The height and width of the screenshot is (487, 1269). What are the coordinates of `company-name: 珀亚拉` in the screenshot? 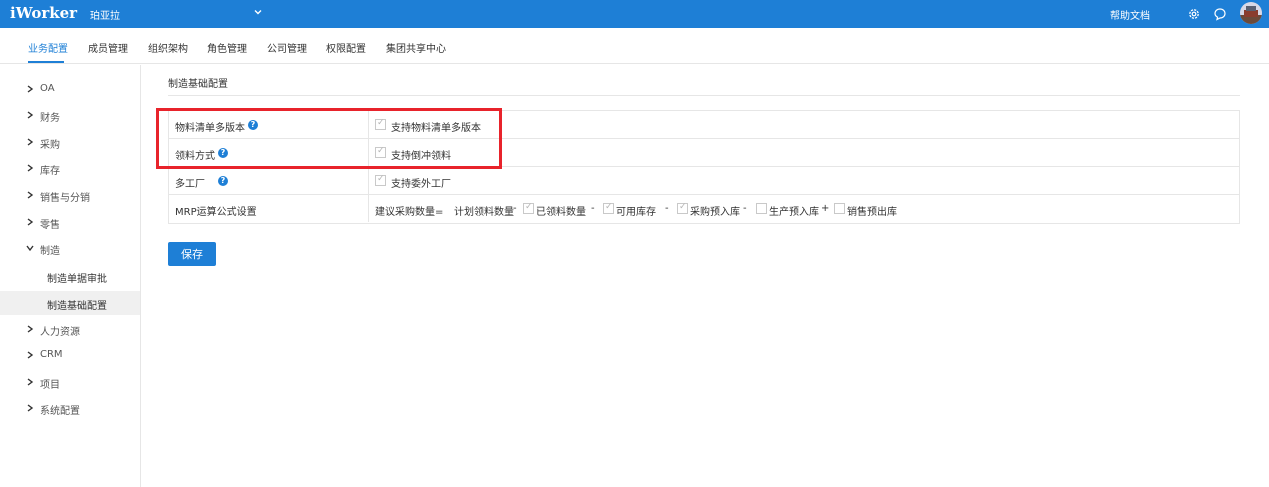 It's located at (105, 14).